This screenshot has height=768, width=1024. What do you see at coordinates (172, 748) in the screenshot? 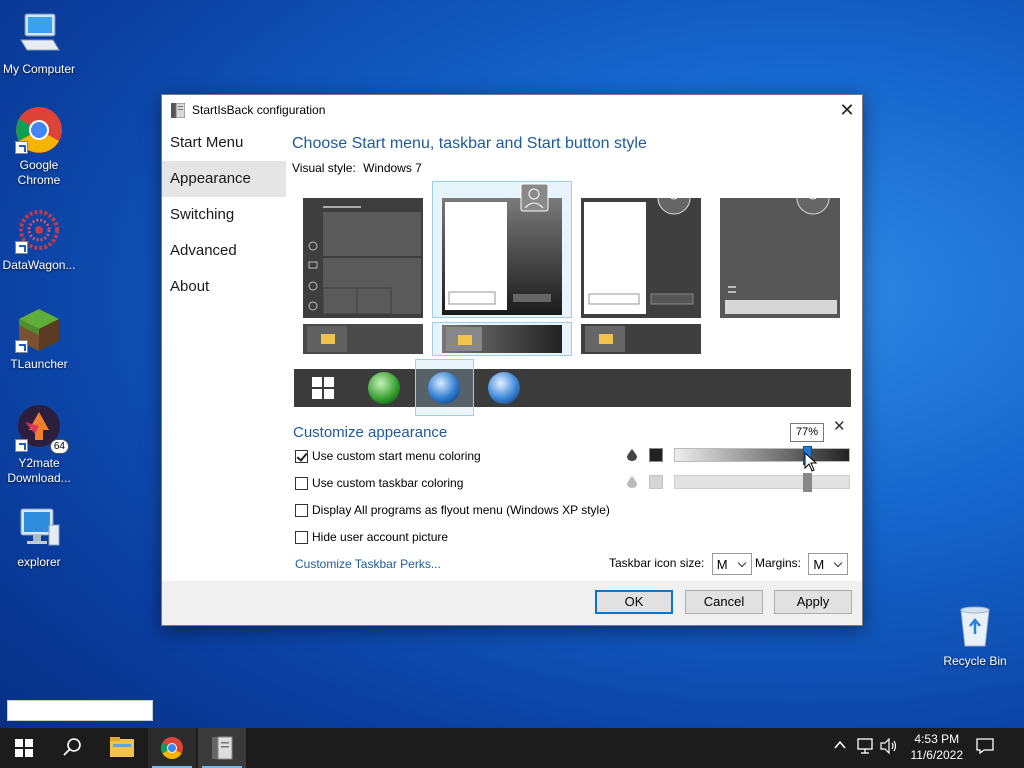
I see `chrome-taskbar-icon` at bounding box center [172, 748].